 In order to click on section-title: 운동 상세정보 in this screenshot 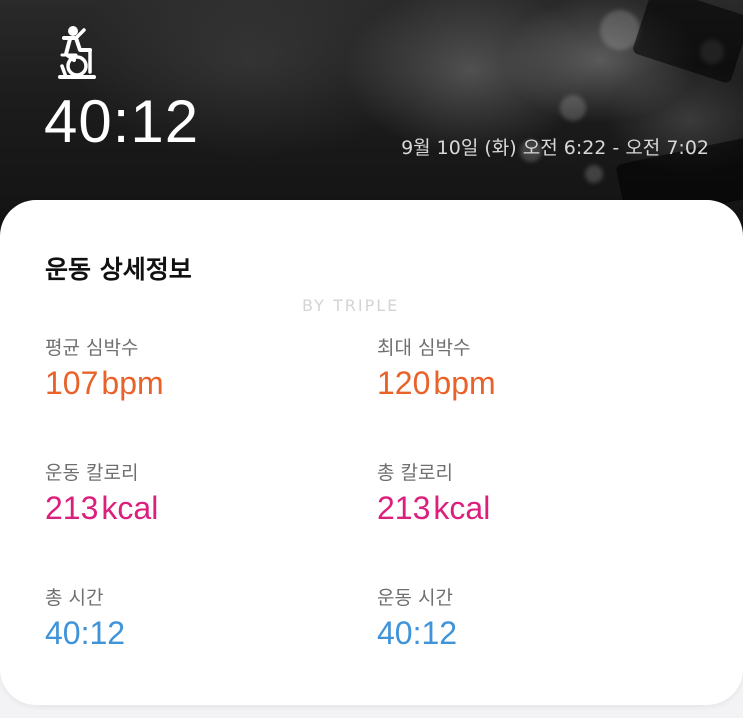, I will do `click(118, 269)`.